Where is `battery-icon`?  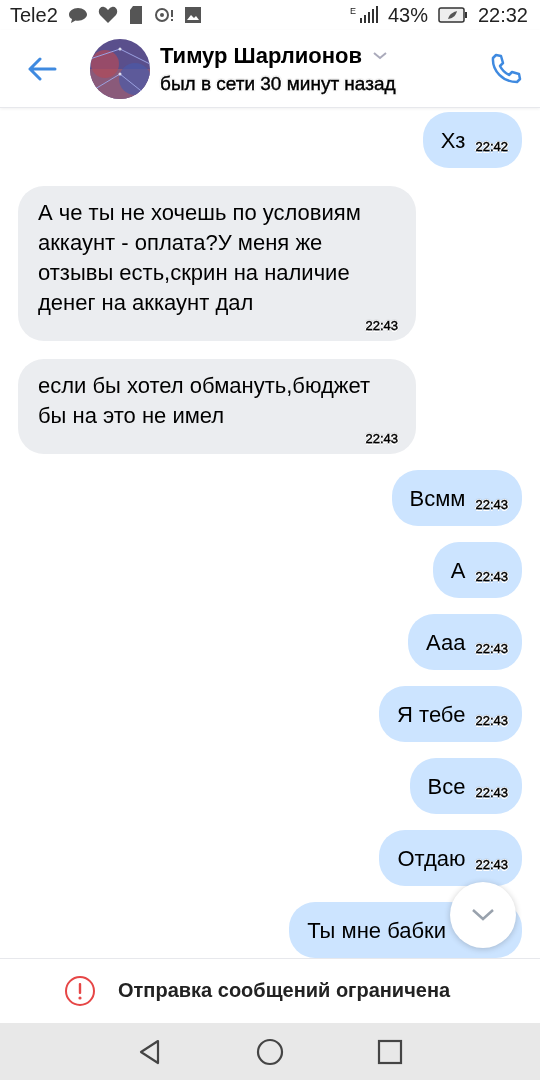
battery-icon is located at coordinates (452, 15).